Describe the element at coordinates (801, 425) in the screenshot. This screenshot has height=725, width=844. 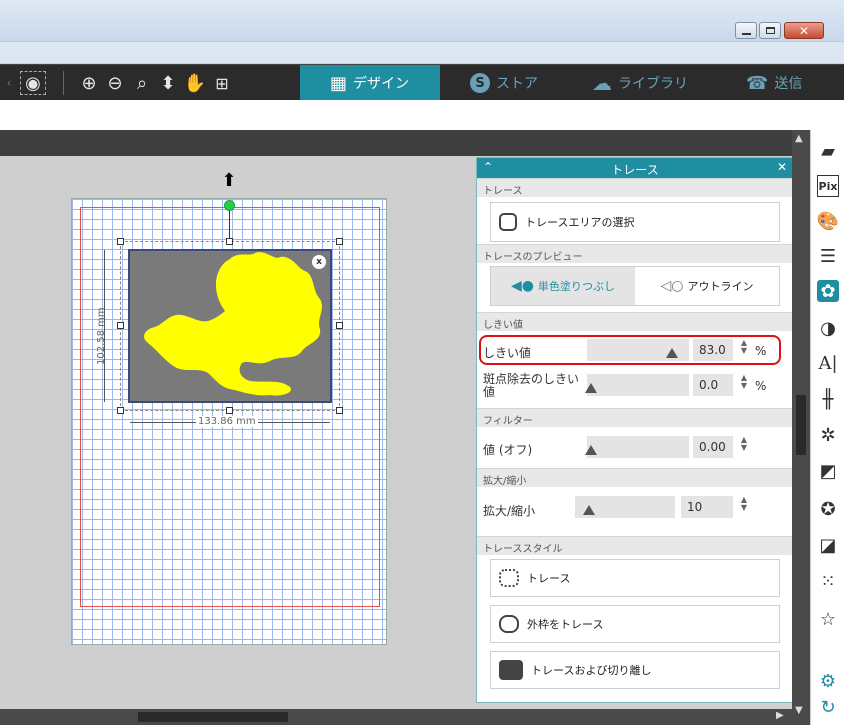
I see `vertical-scroll-thumb` at that location.